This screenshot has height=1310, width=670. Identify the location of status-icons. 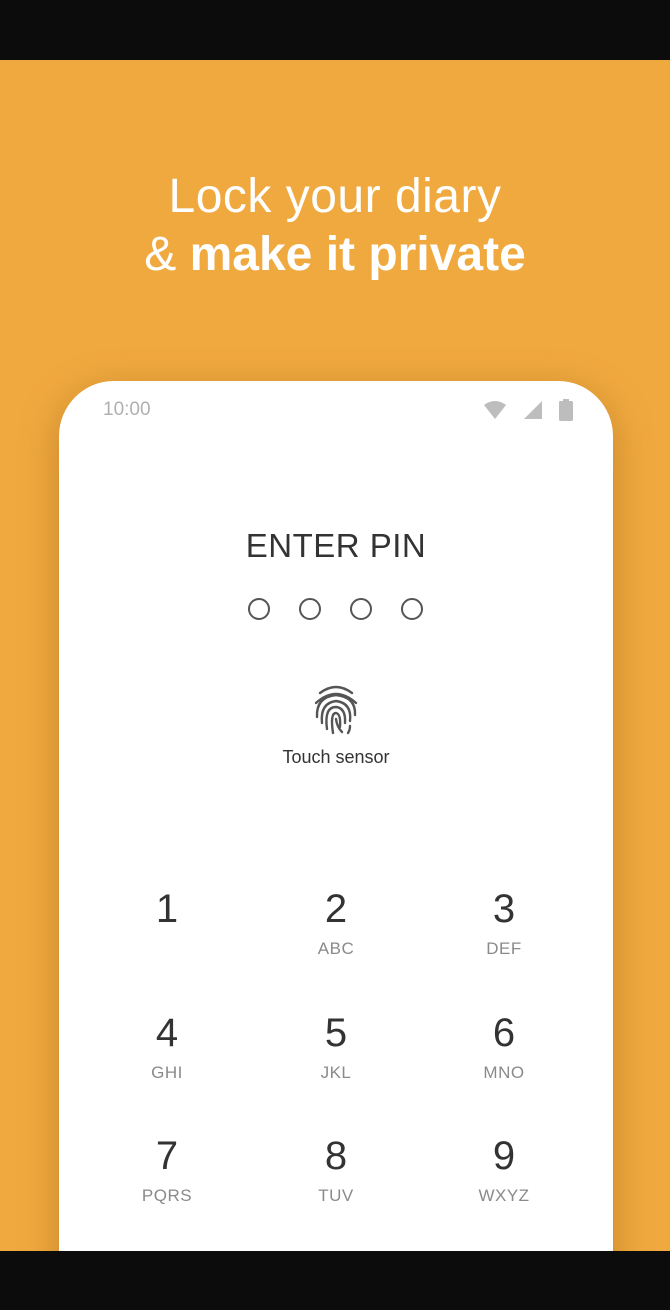
(528, 410).